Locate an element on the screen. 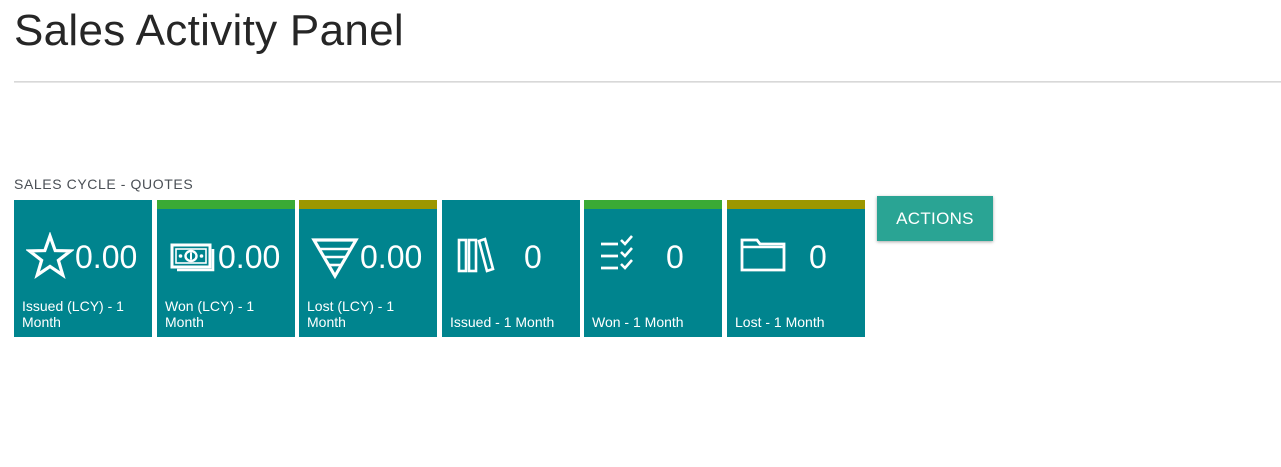 The width and height of the screenshot is (1281, 467). tile-won-lcy: 0.00 Won (LCY) - 1 Month is located at coordinates (226, 268).